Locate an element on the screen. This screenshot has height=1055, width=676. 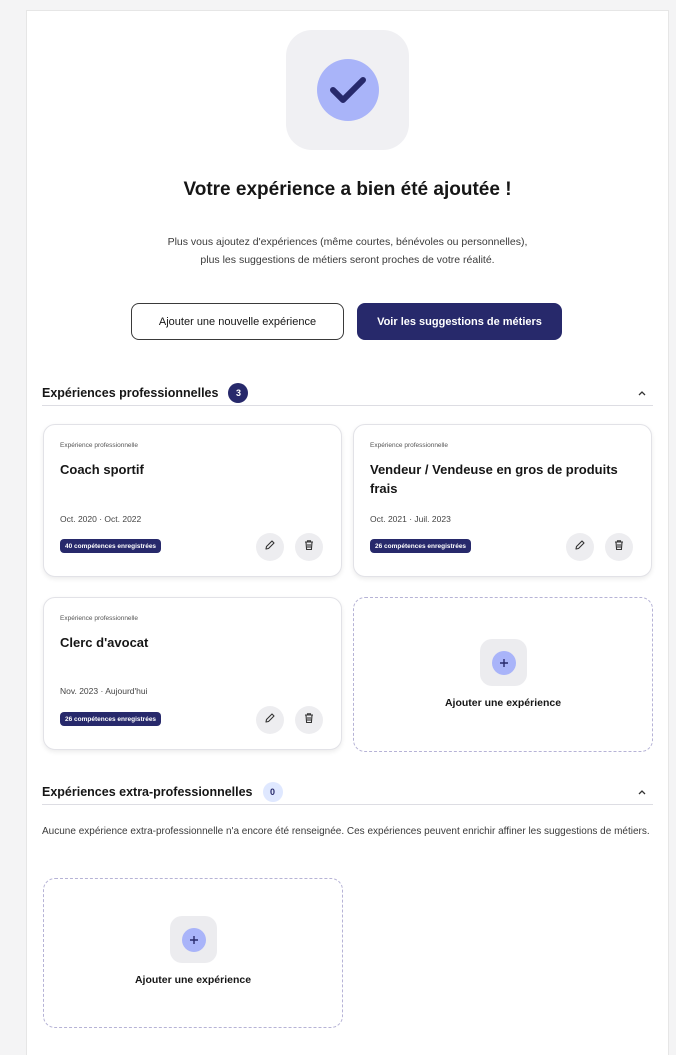
professional-section-header: Expériences professionnelles 3 is located at coordinates (347, 393).